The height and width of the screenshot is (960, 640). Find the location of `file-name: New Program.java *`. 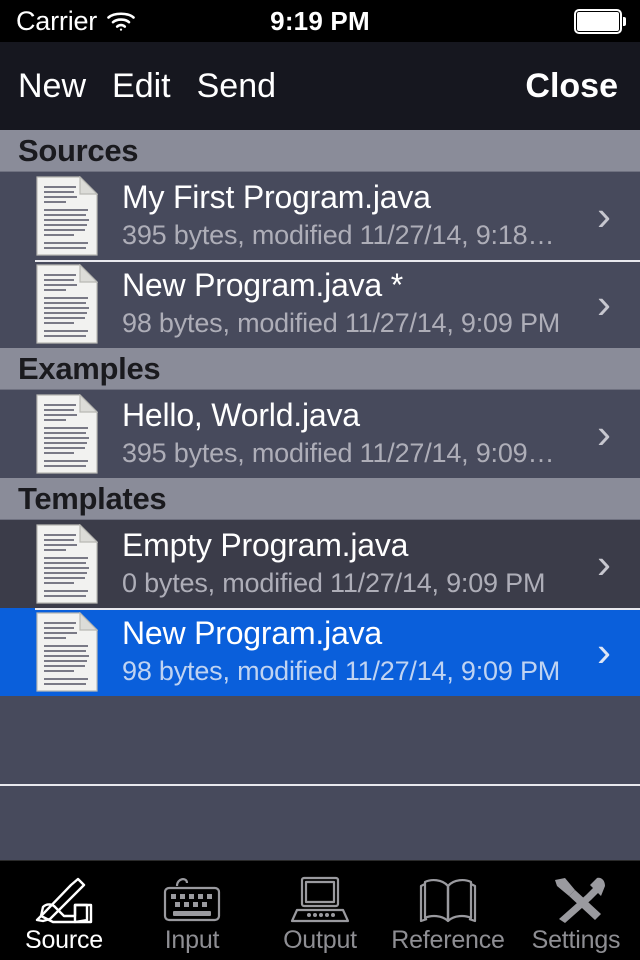

file-name: New Program.java * is located at coordinates (262, 286).